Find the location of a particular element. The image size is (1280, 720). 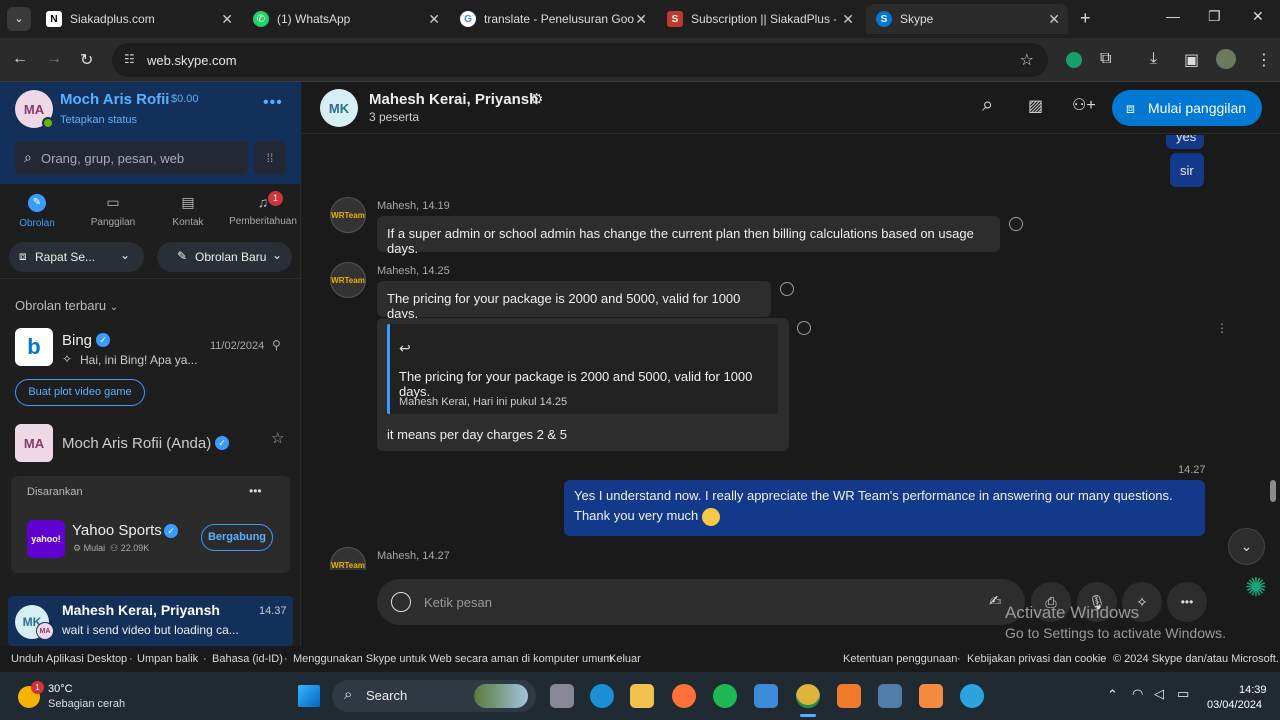

battery-icon: ▭ is located at coordinates (1183, 694).